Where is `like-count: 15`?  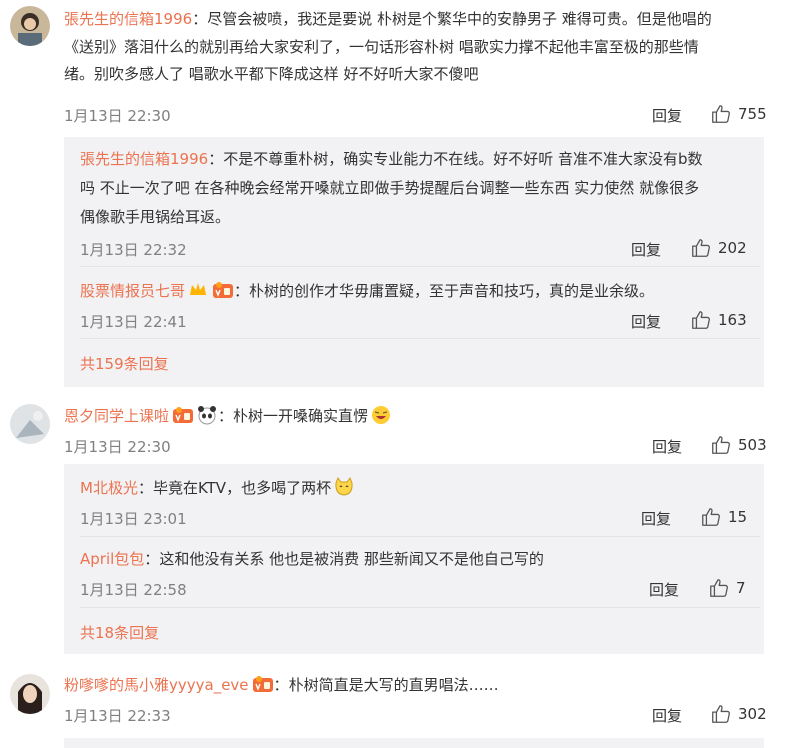 like-count: 15 is located at coordinates (738, 517).